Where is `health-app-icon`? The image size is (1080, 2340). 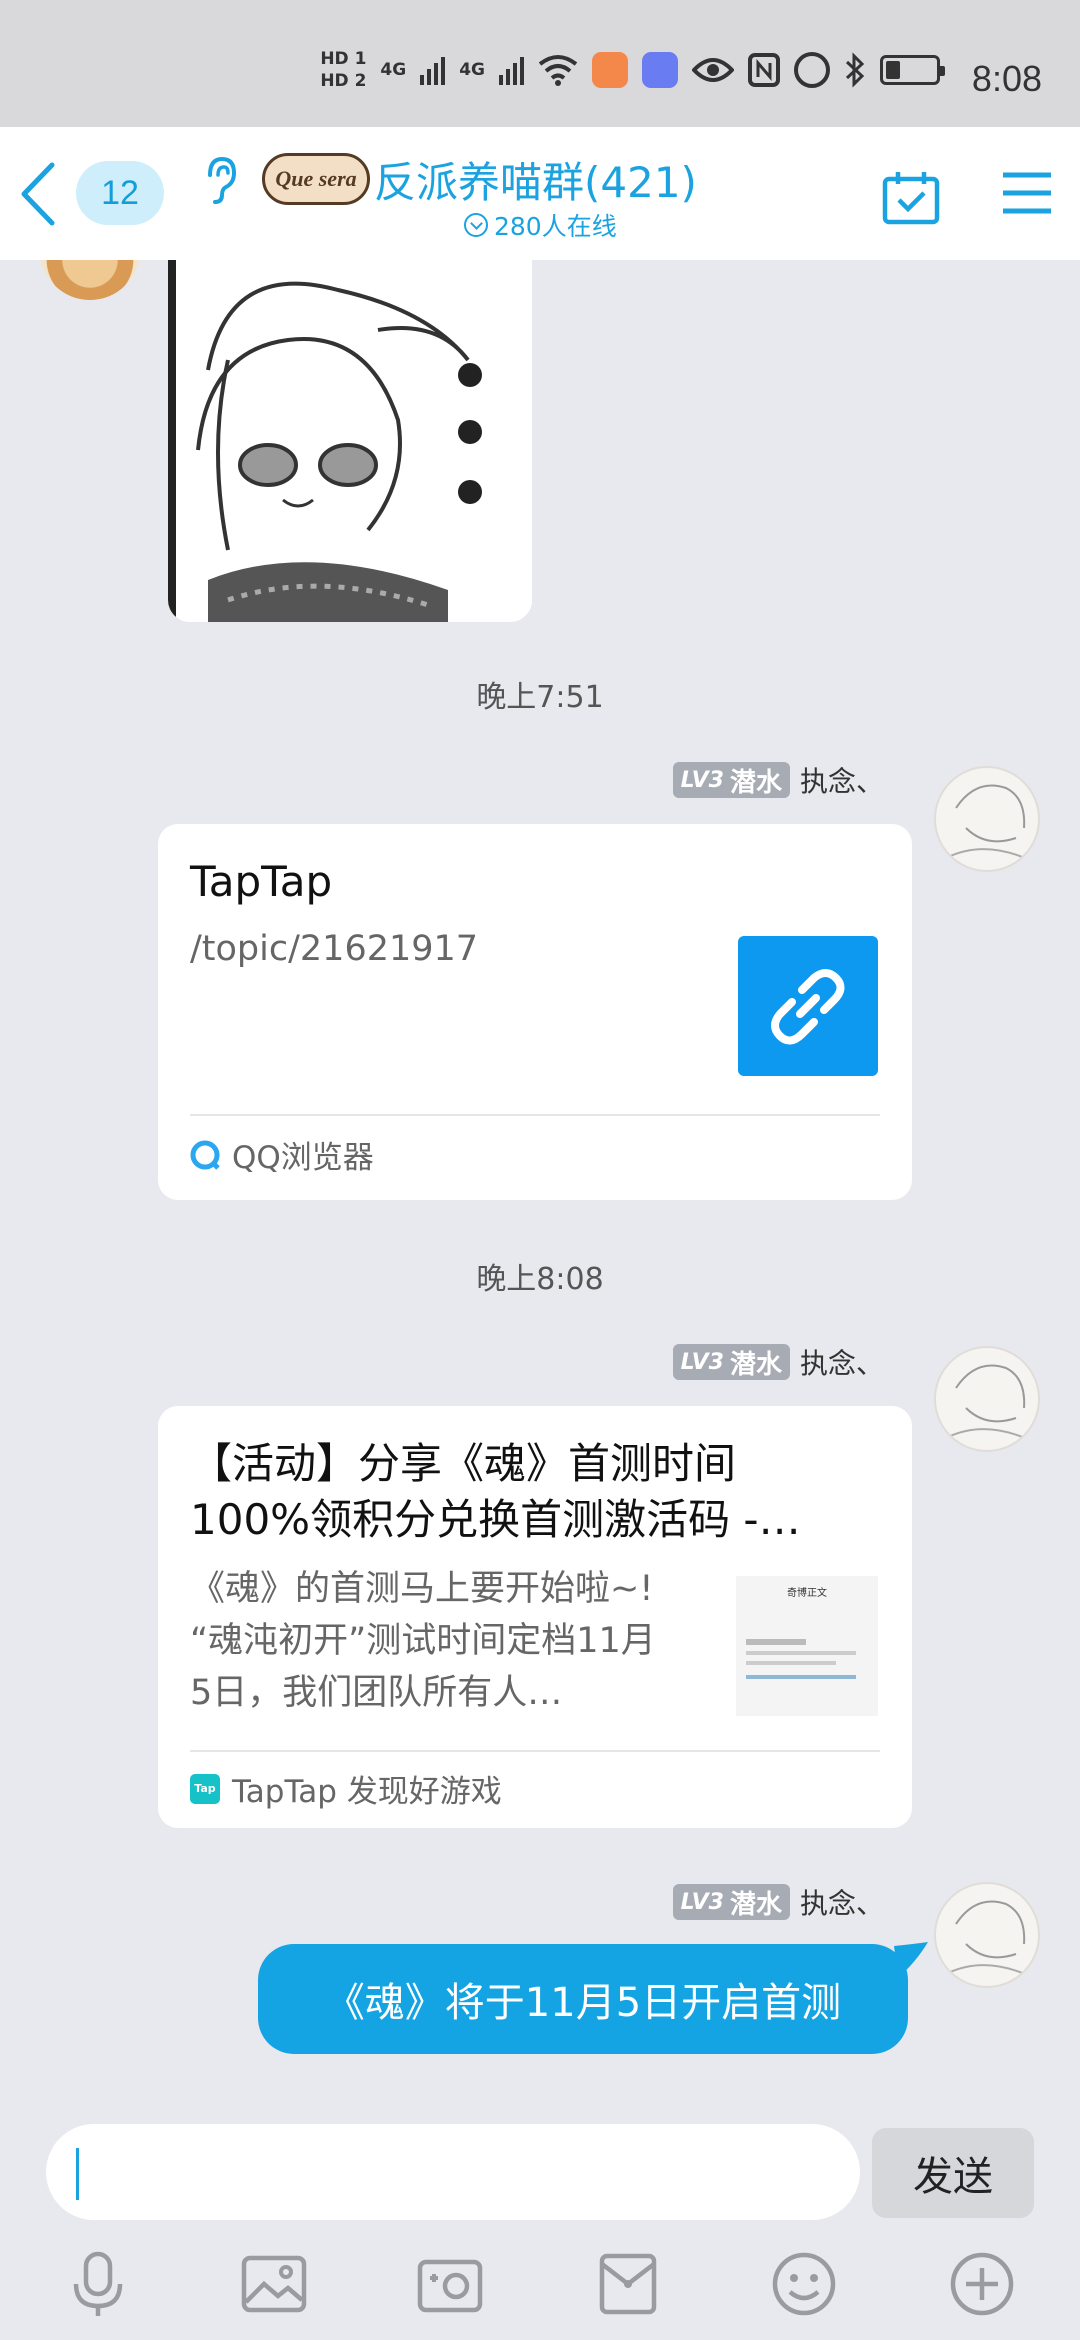 health-app-icon is located at coordinates (610, 70).